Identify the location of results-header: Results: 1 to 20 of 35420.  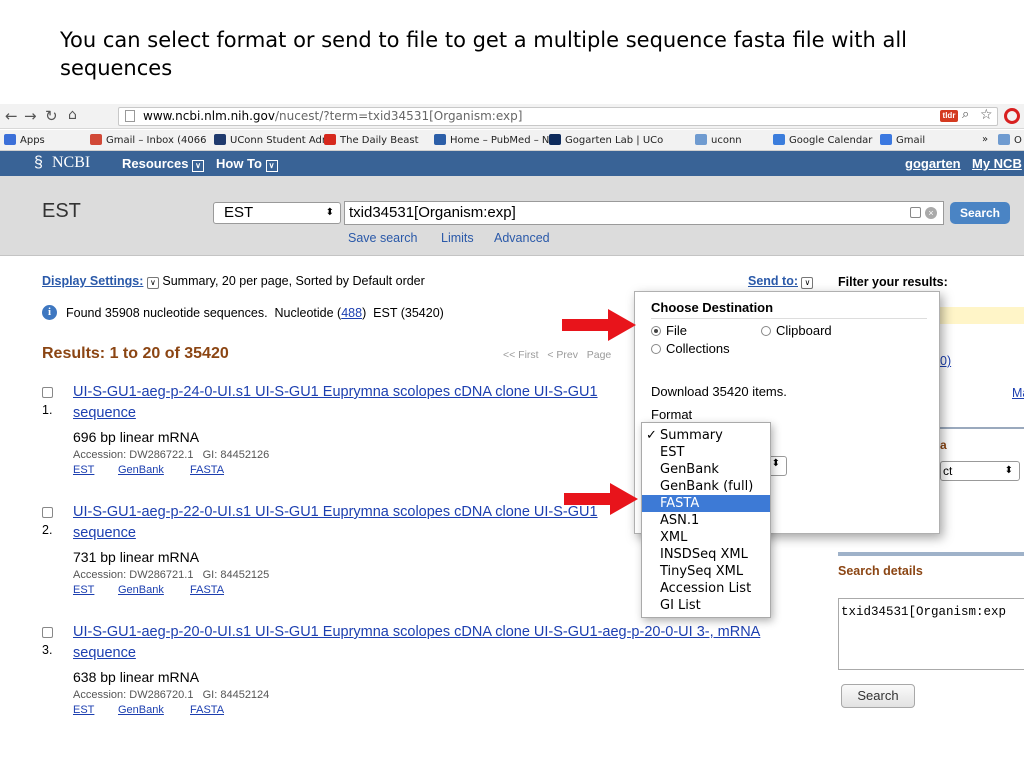
(135, 353).